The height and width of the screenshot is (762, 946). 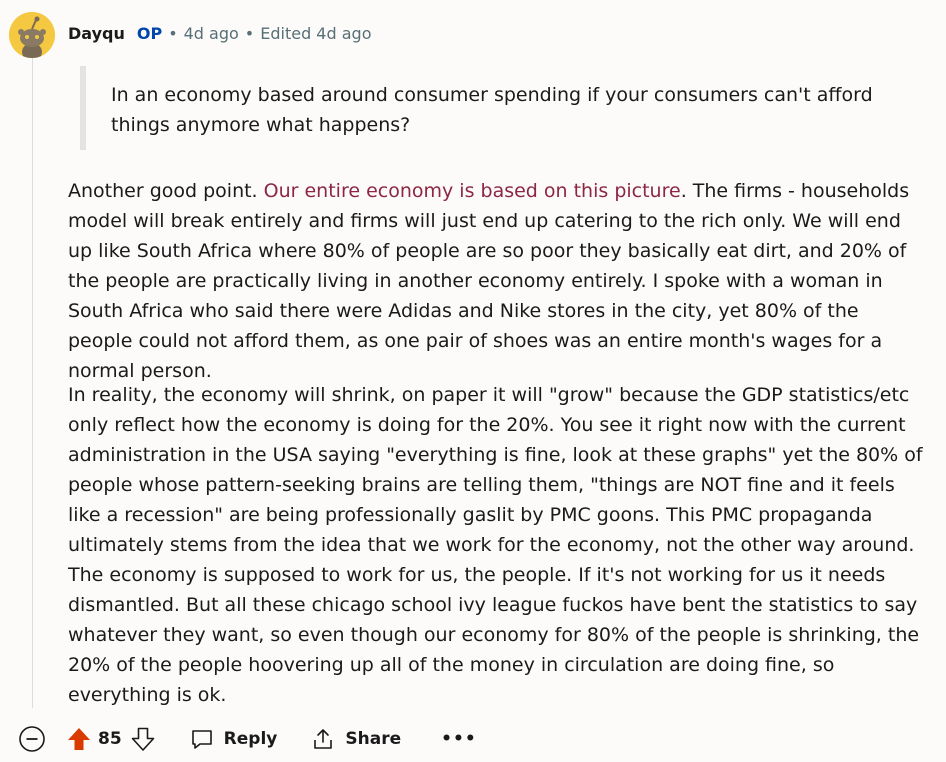 What do you see at coordinates (373, 739) in the screenshot?
I see `share-label: Share` at bounding box center [373, 739].